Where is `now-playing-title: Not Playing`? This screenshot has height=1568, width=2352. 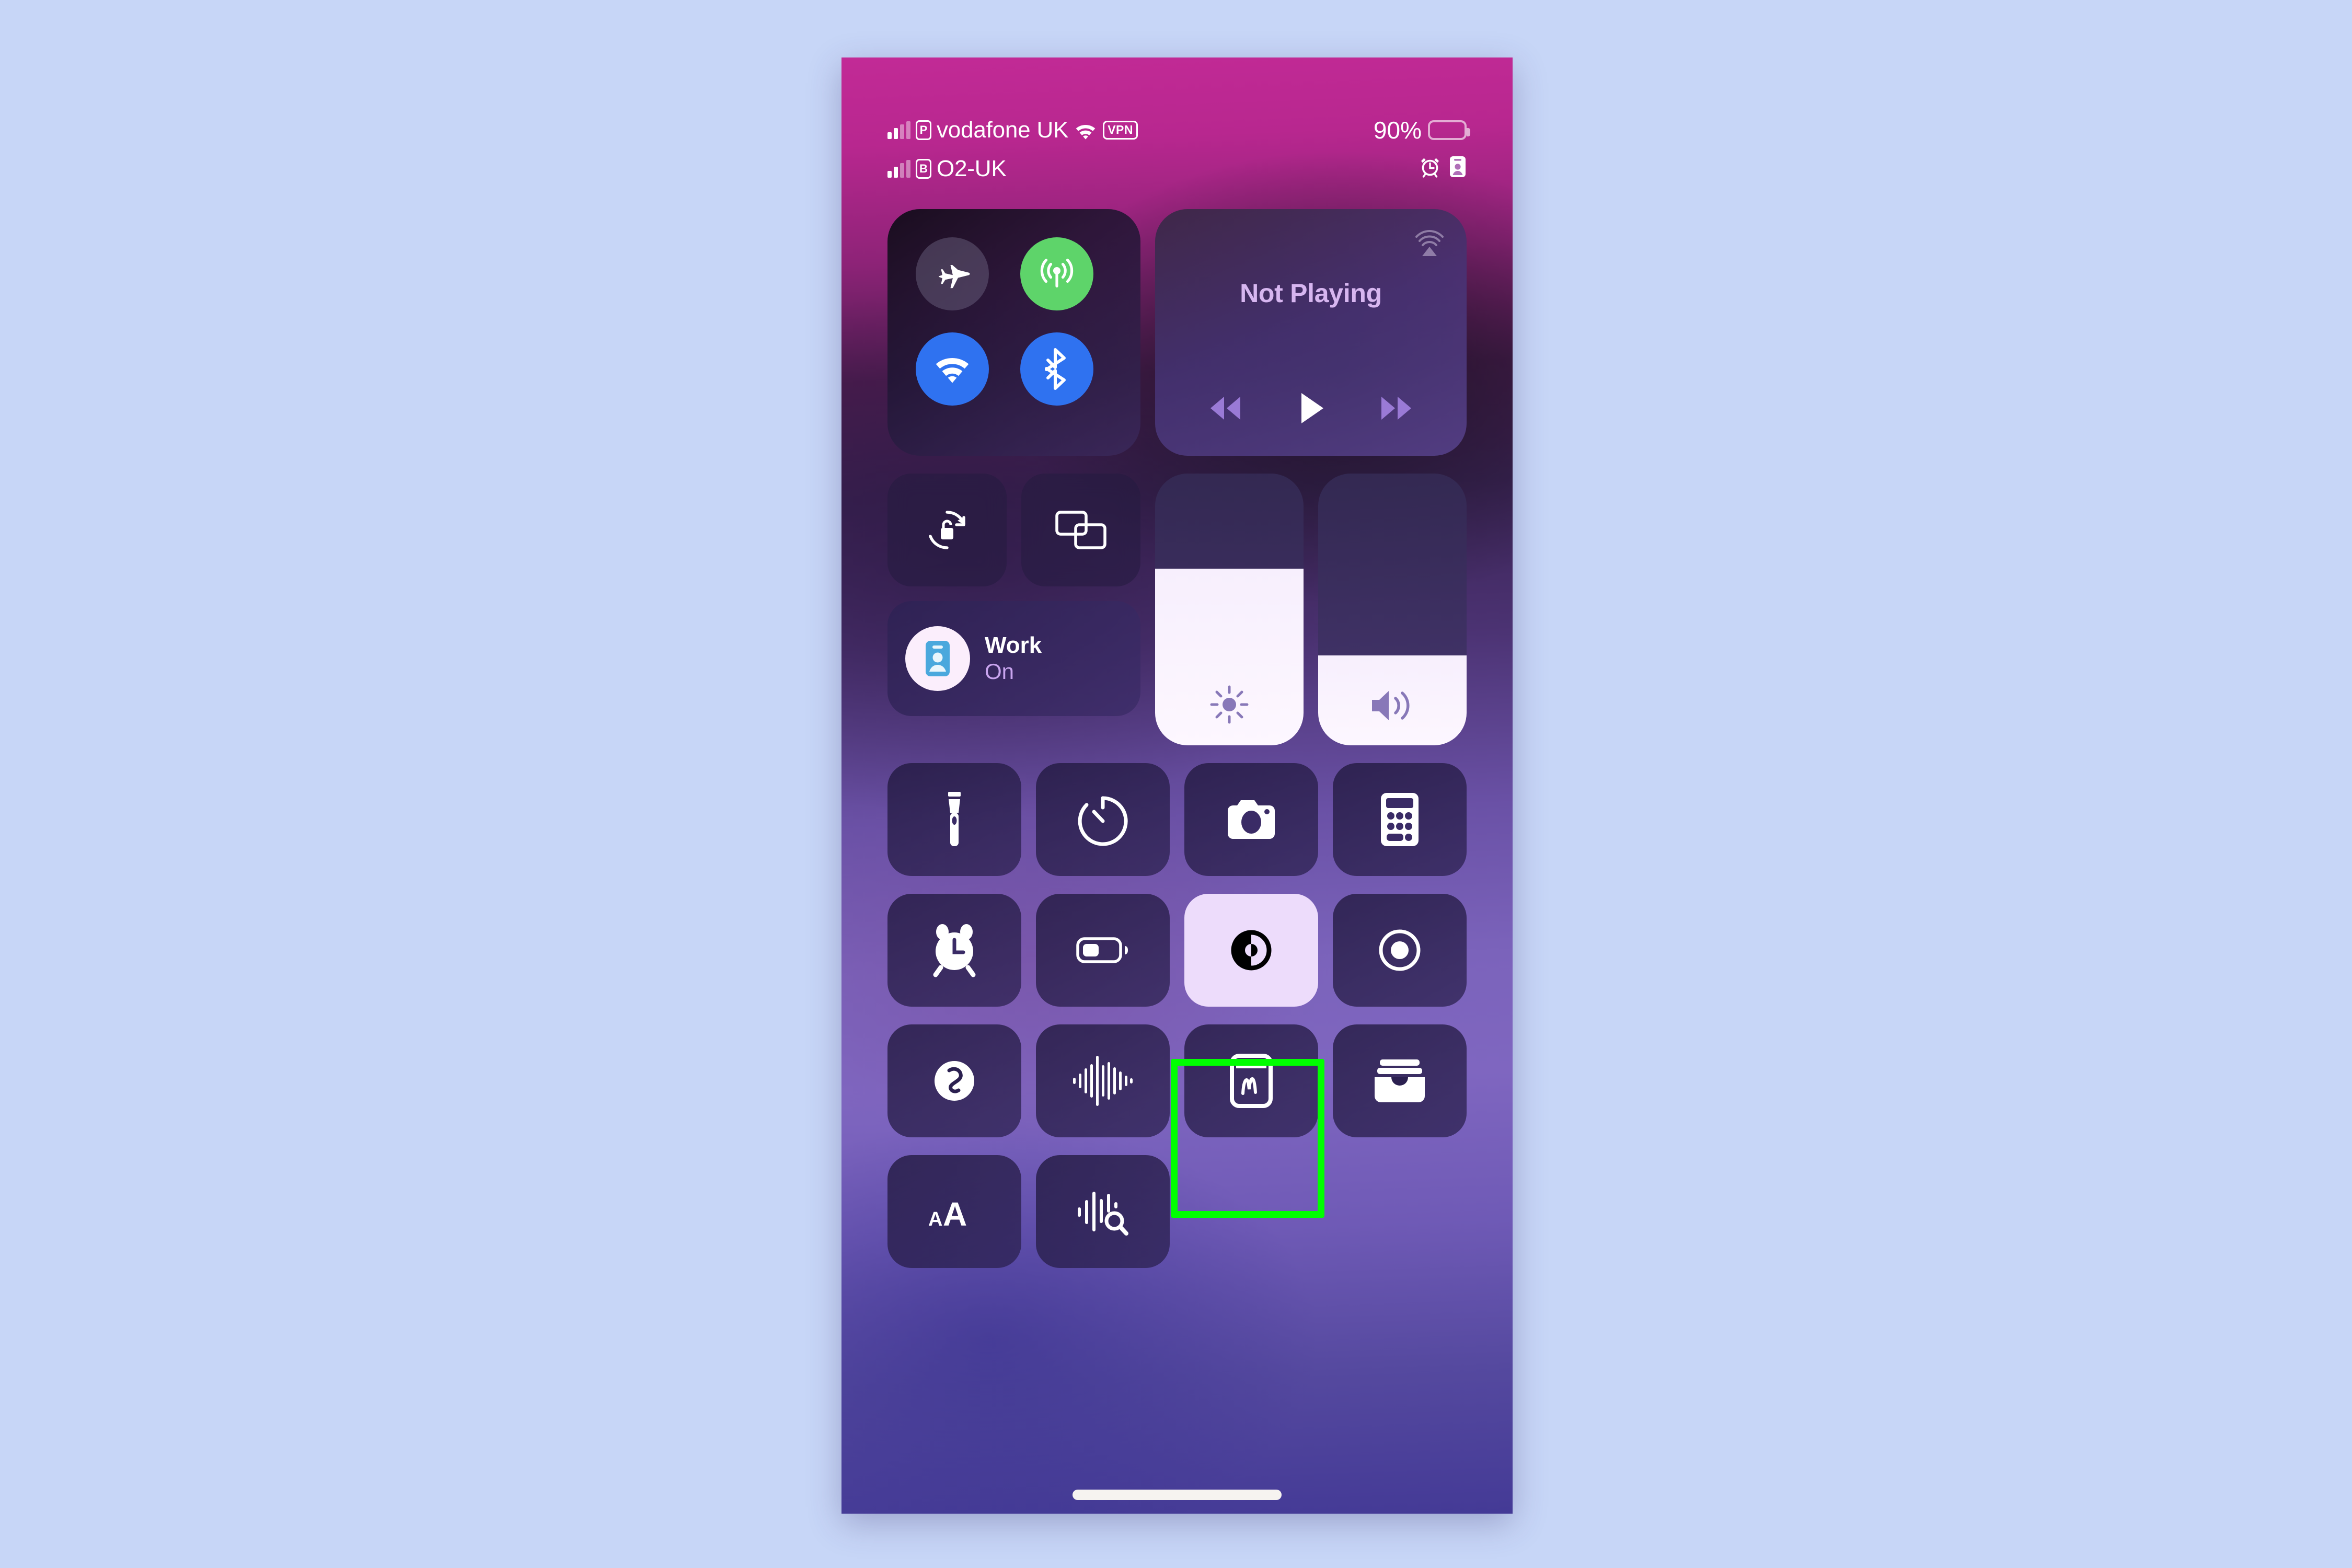
now-playing-title: Not Playing is located at coordinates (1311, 293).